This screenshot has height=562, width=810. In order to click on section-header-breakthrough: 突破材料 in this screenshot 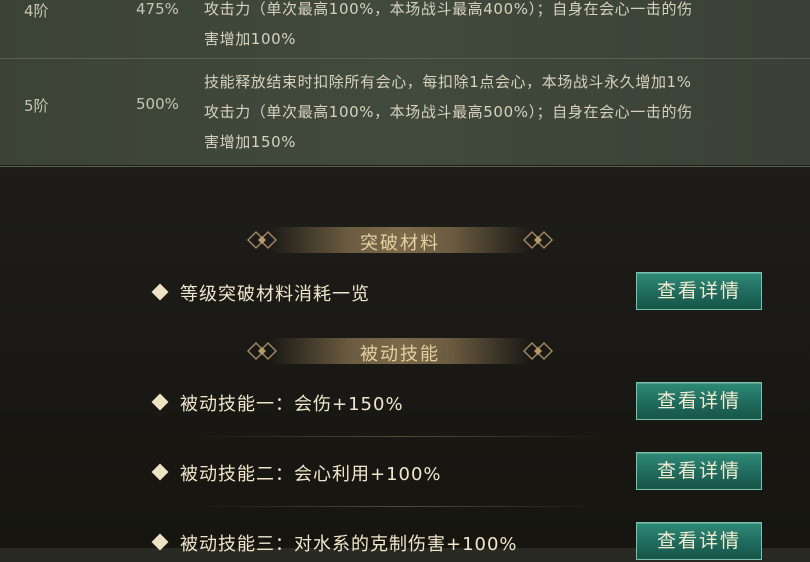, I will do `click(400, 240)`.